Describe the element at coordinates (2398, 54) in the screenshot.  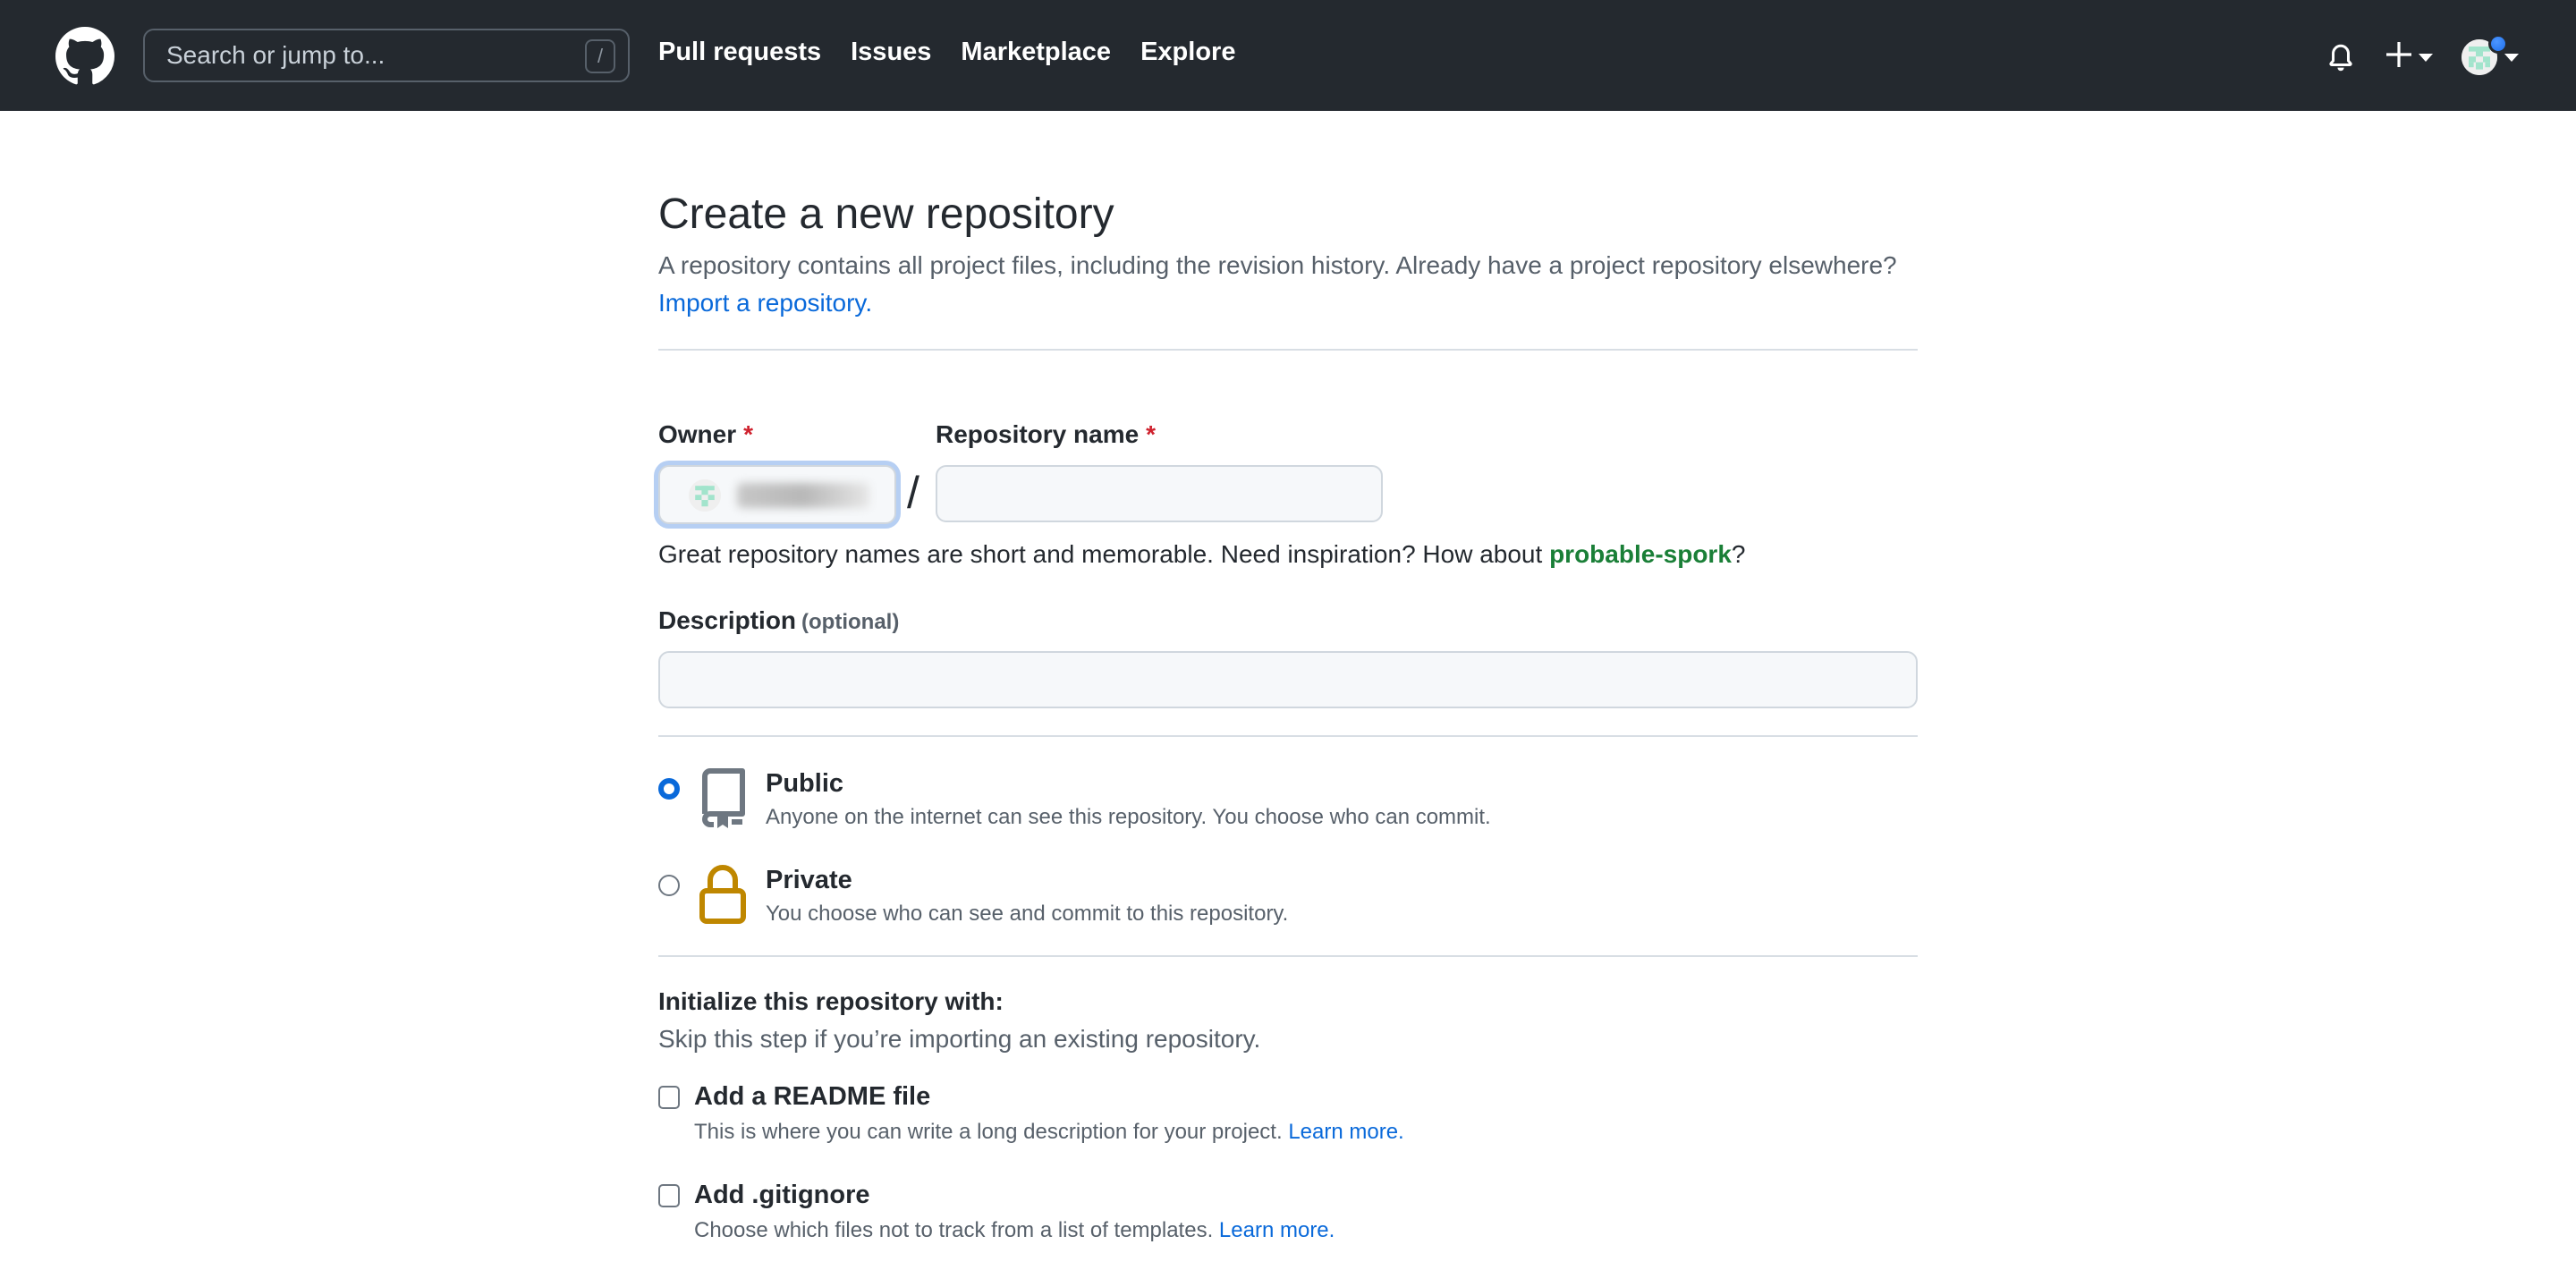
I see `plus-icon` at that location.